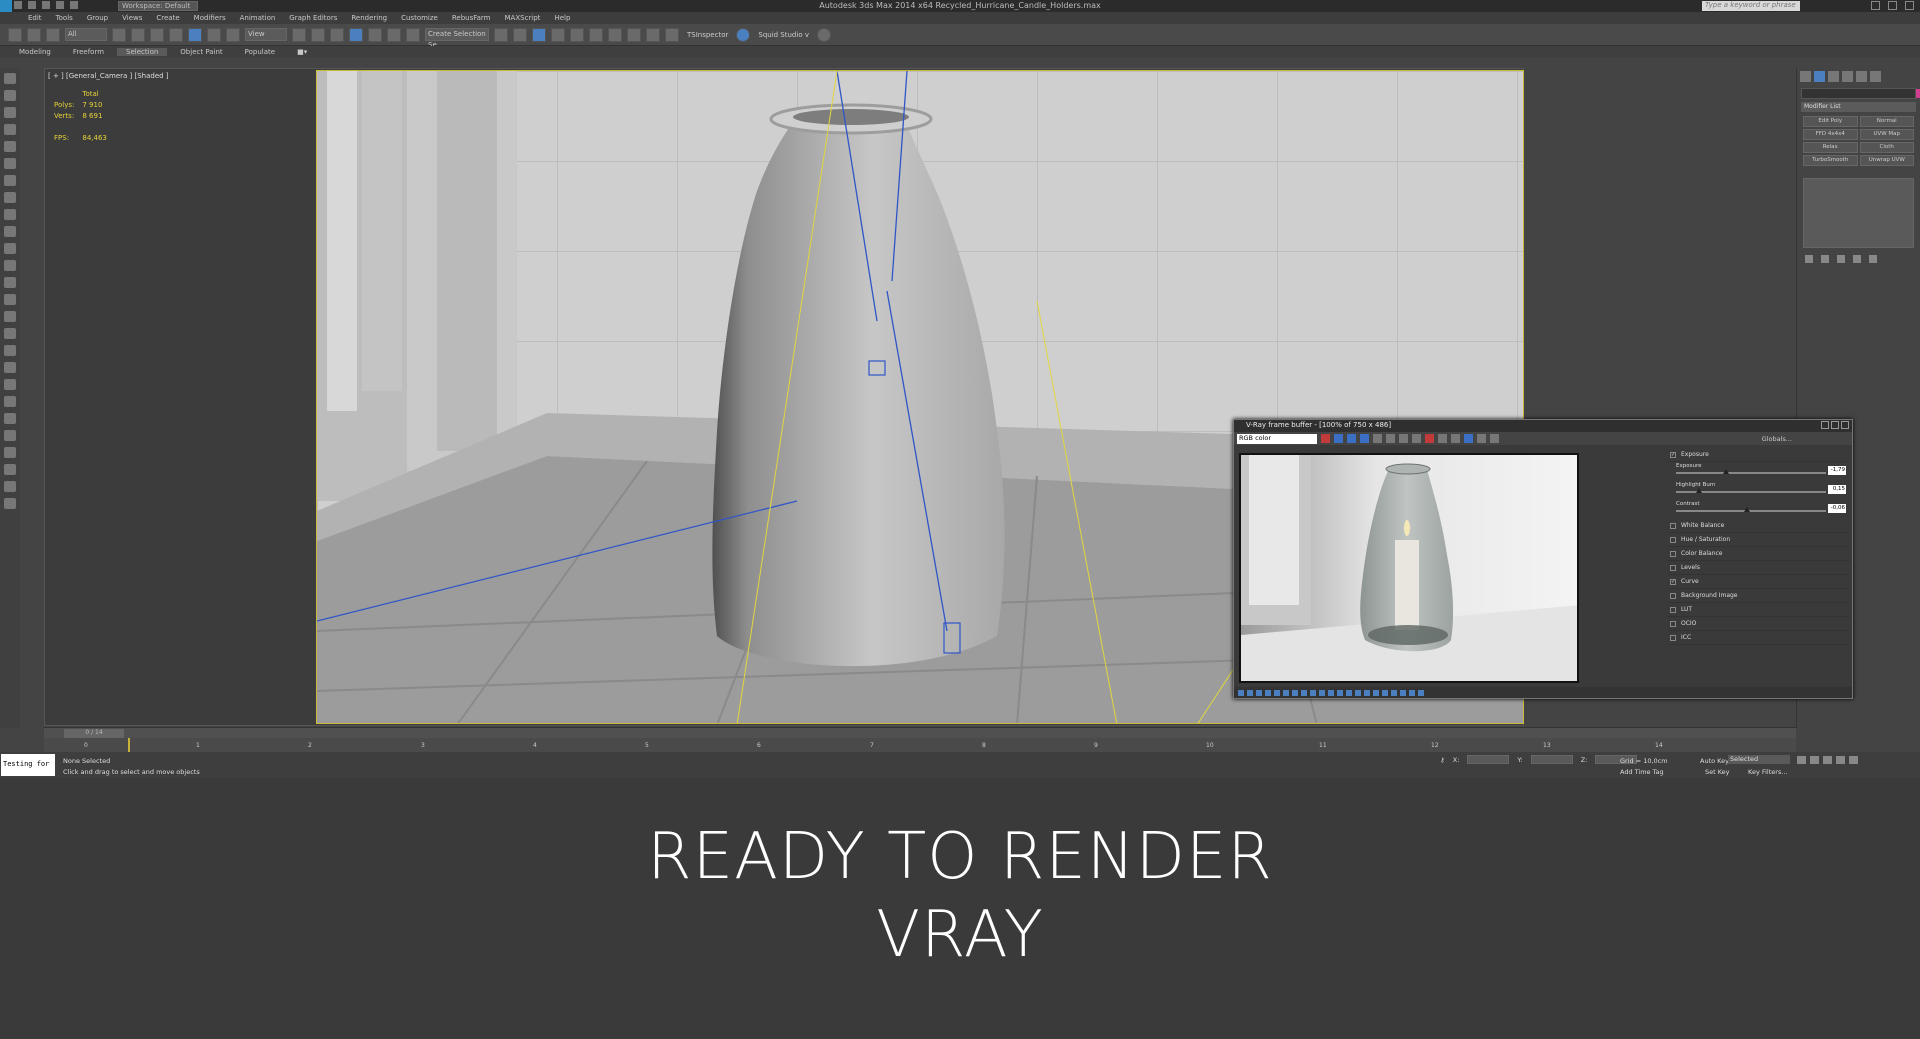 This screenshot has width=1920, height=1039. Describe the element at coordinates (520, 34) in the screenshot. I see `align-icon` at that location.